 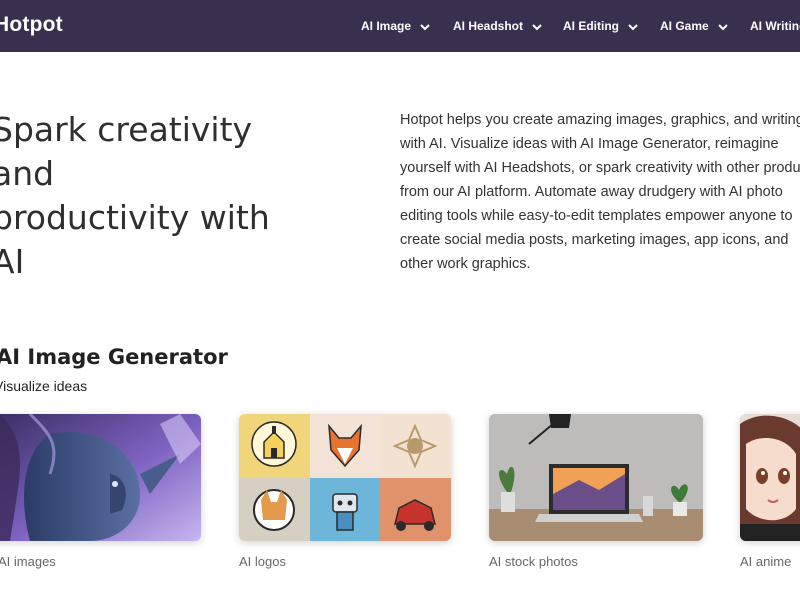 I want to click on nav-item-ai-game: AI Game, so click(x=694, y=26).